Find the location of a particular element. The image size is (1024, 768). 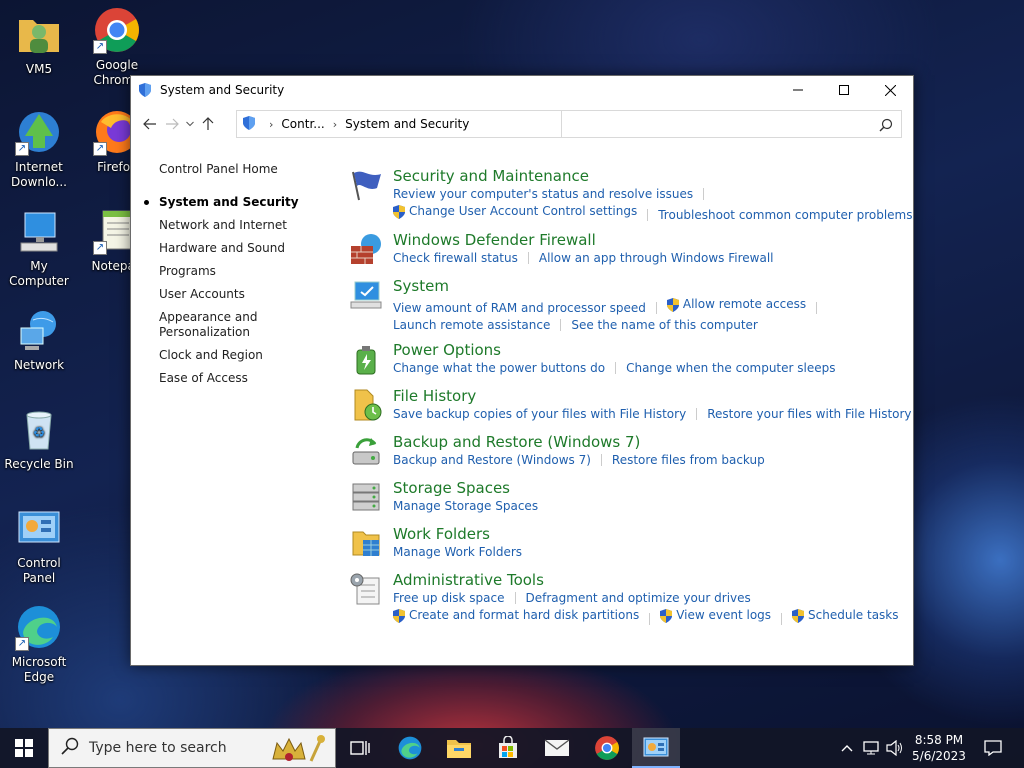

taskbar-mail is located at coordinates (557, 748).